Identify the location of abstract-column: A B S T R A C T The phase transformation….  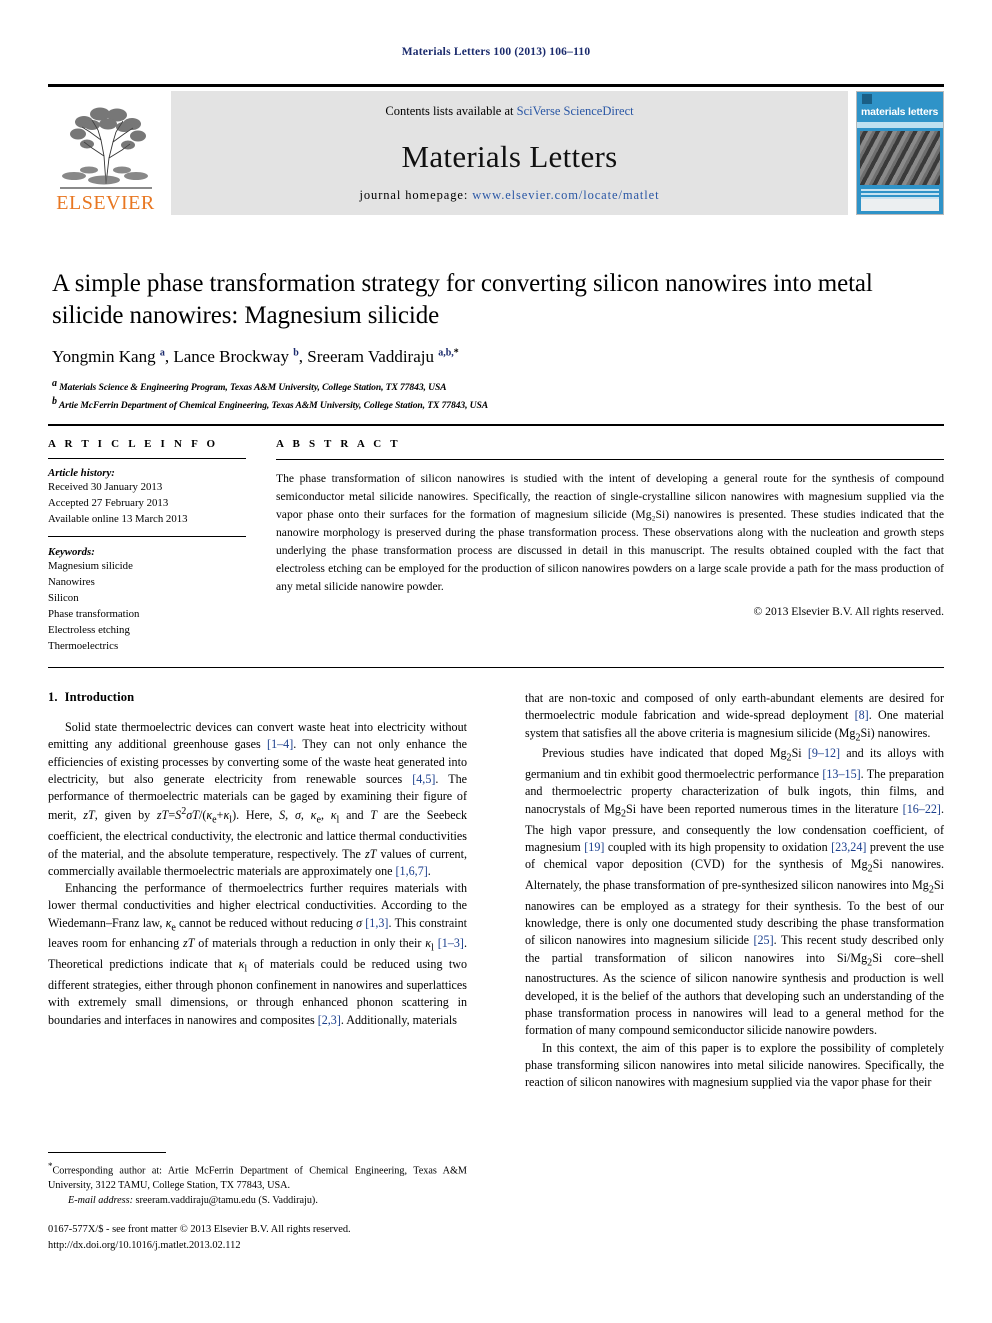
(610, 546).